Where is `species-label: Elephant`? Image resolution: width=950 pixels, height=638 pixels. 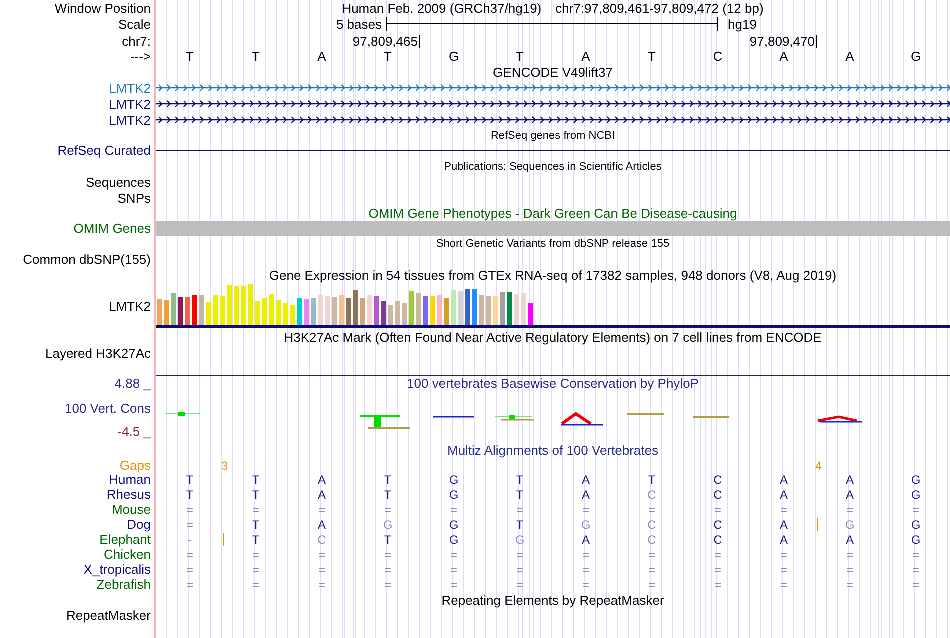
species-label: Elephant is located at coordinates (125, 539).